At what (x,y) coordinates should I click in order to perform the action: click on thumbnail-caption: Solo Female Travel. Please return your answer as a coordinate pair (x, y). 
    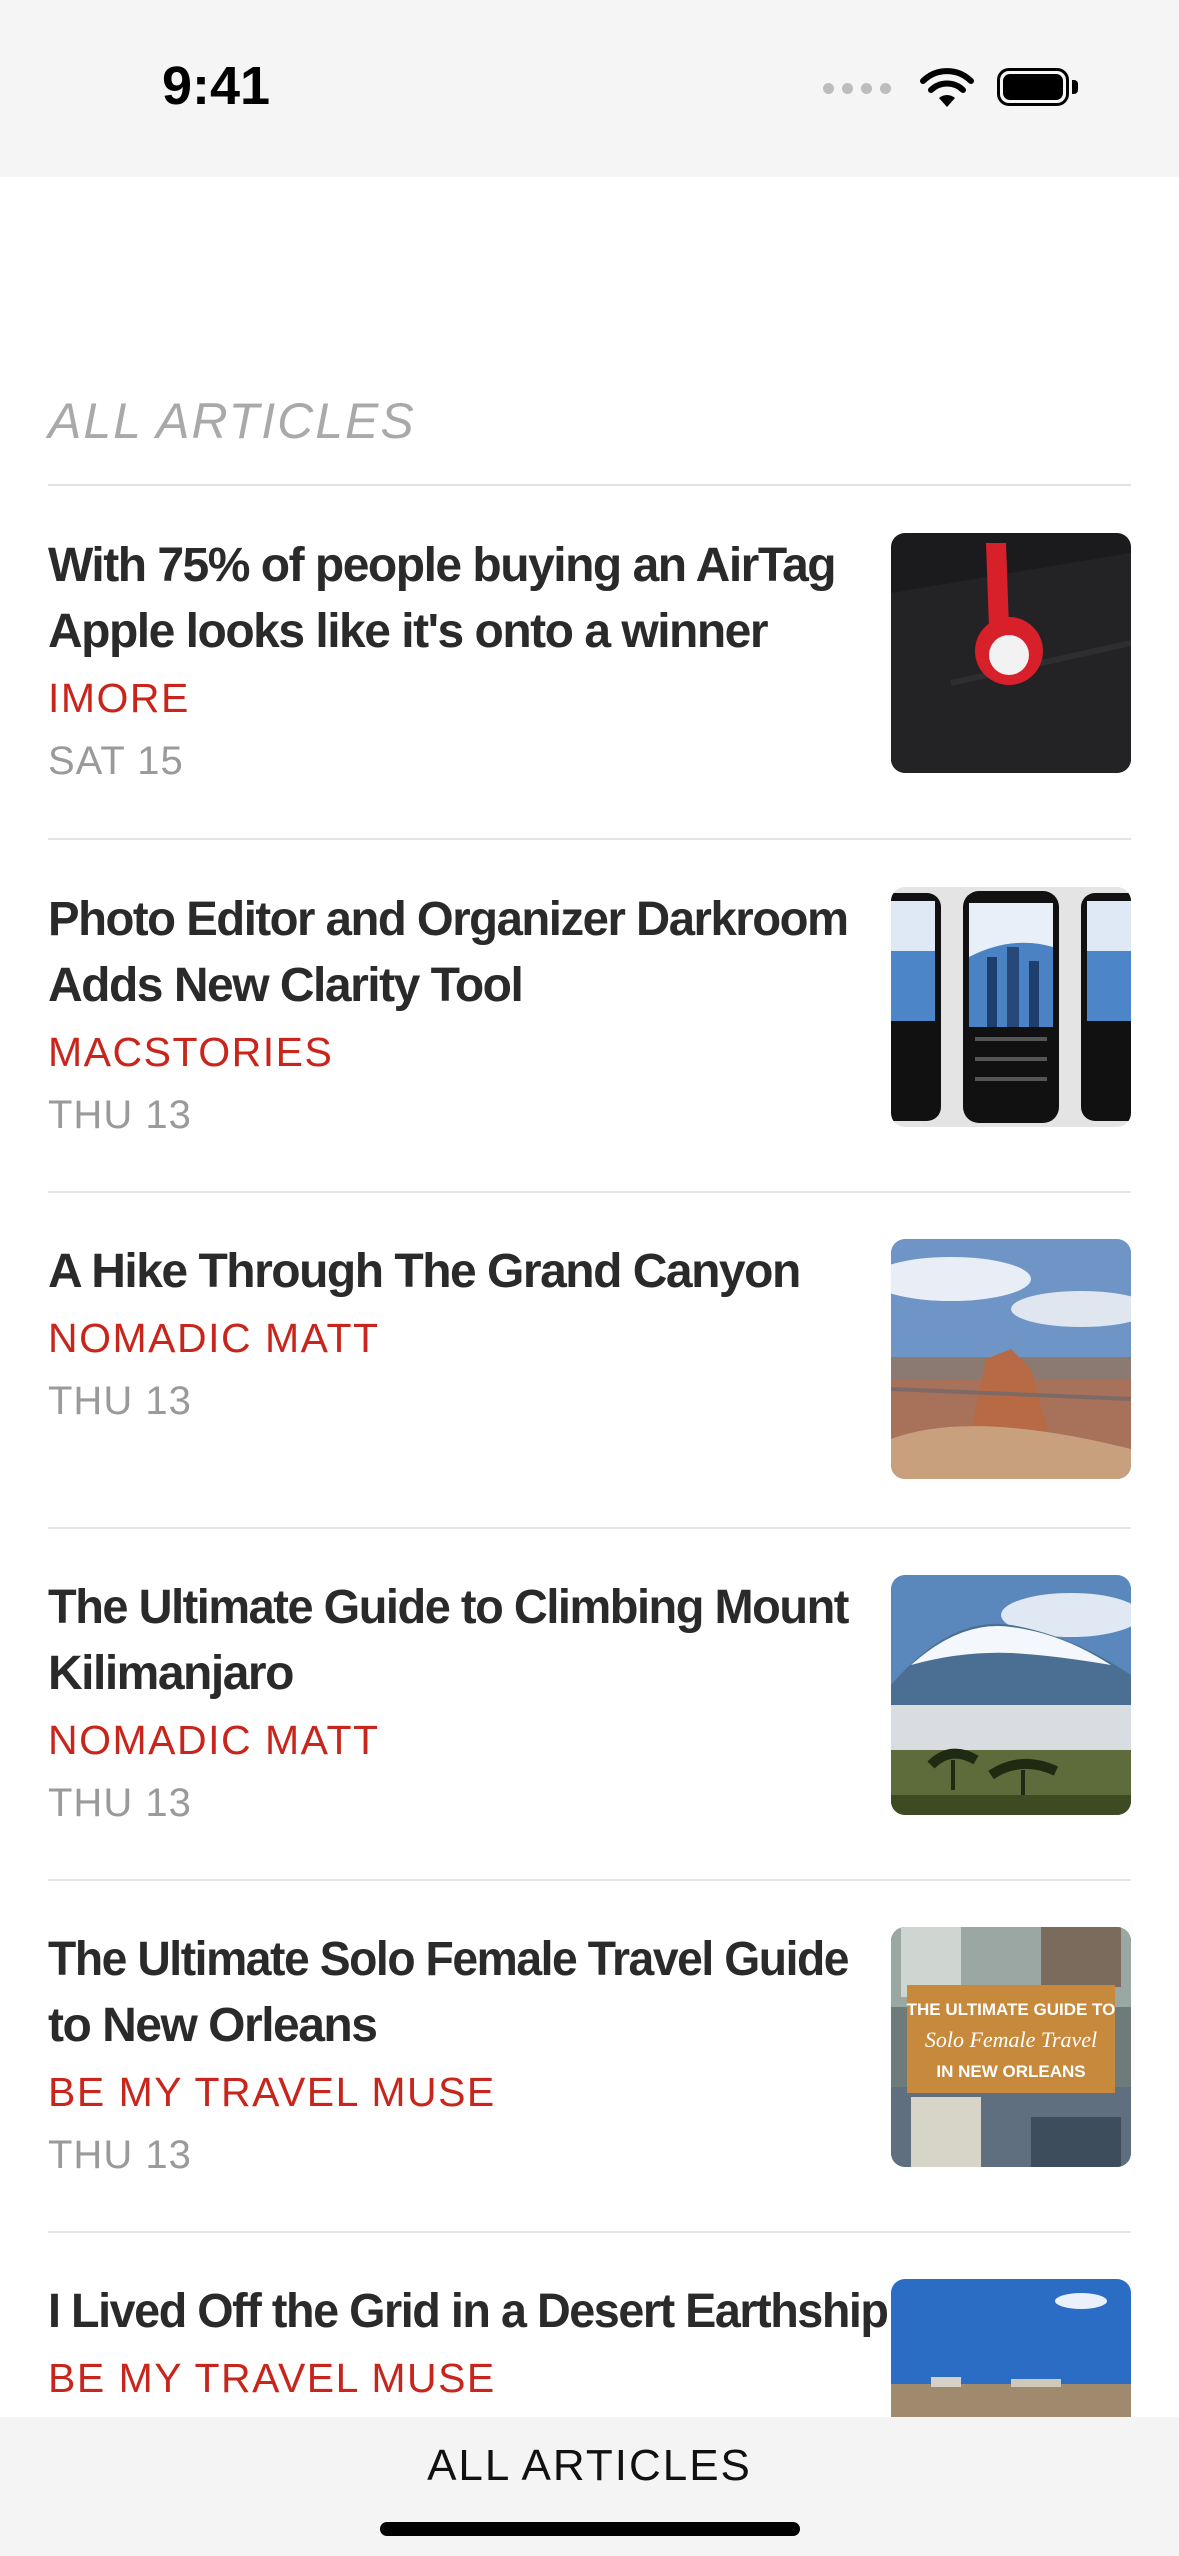
    Looking at the image, I should click on (1011, 2039).